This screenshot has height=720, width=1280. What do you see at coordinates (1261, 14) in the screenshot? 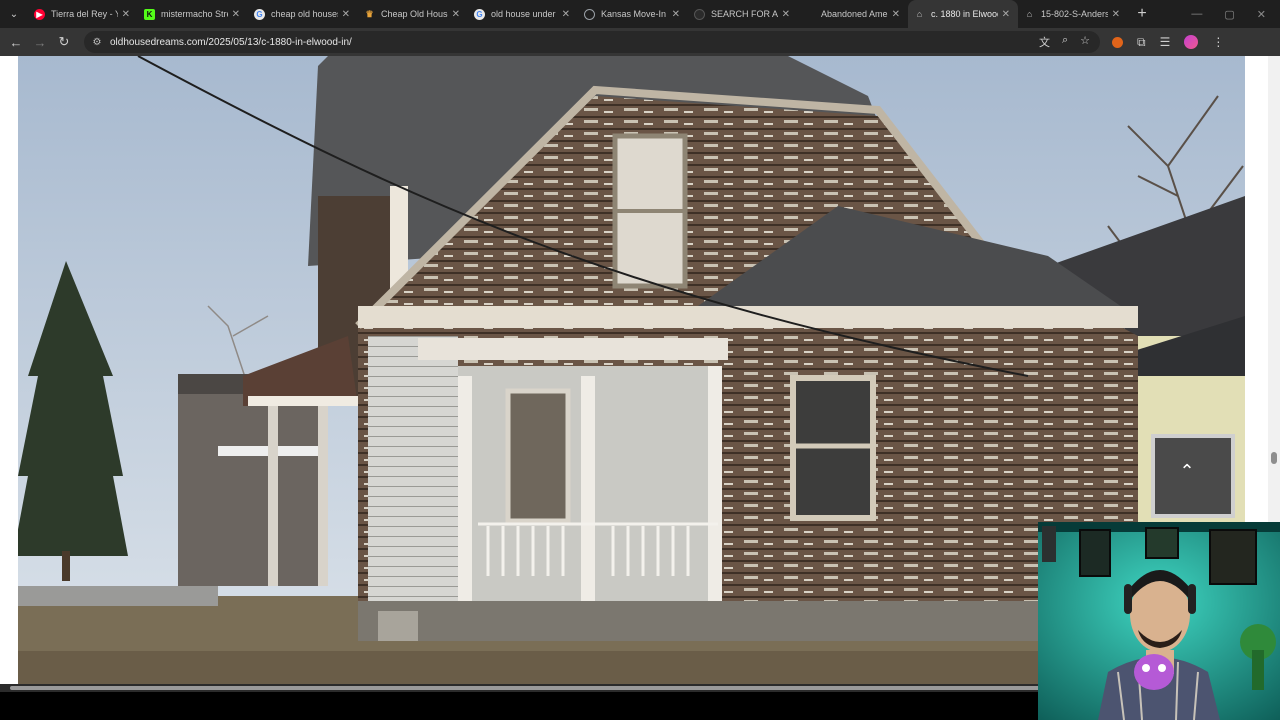
I see `window-close-icon: ✕` at bounding box center [1261, 14].